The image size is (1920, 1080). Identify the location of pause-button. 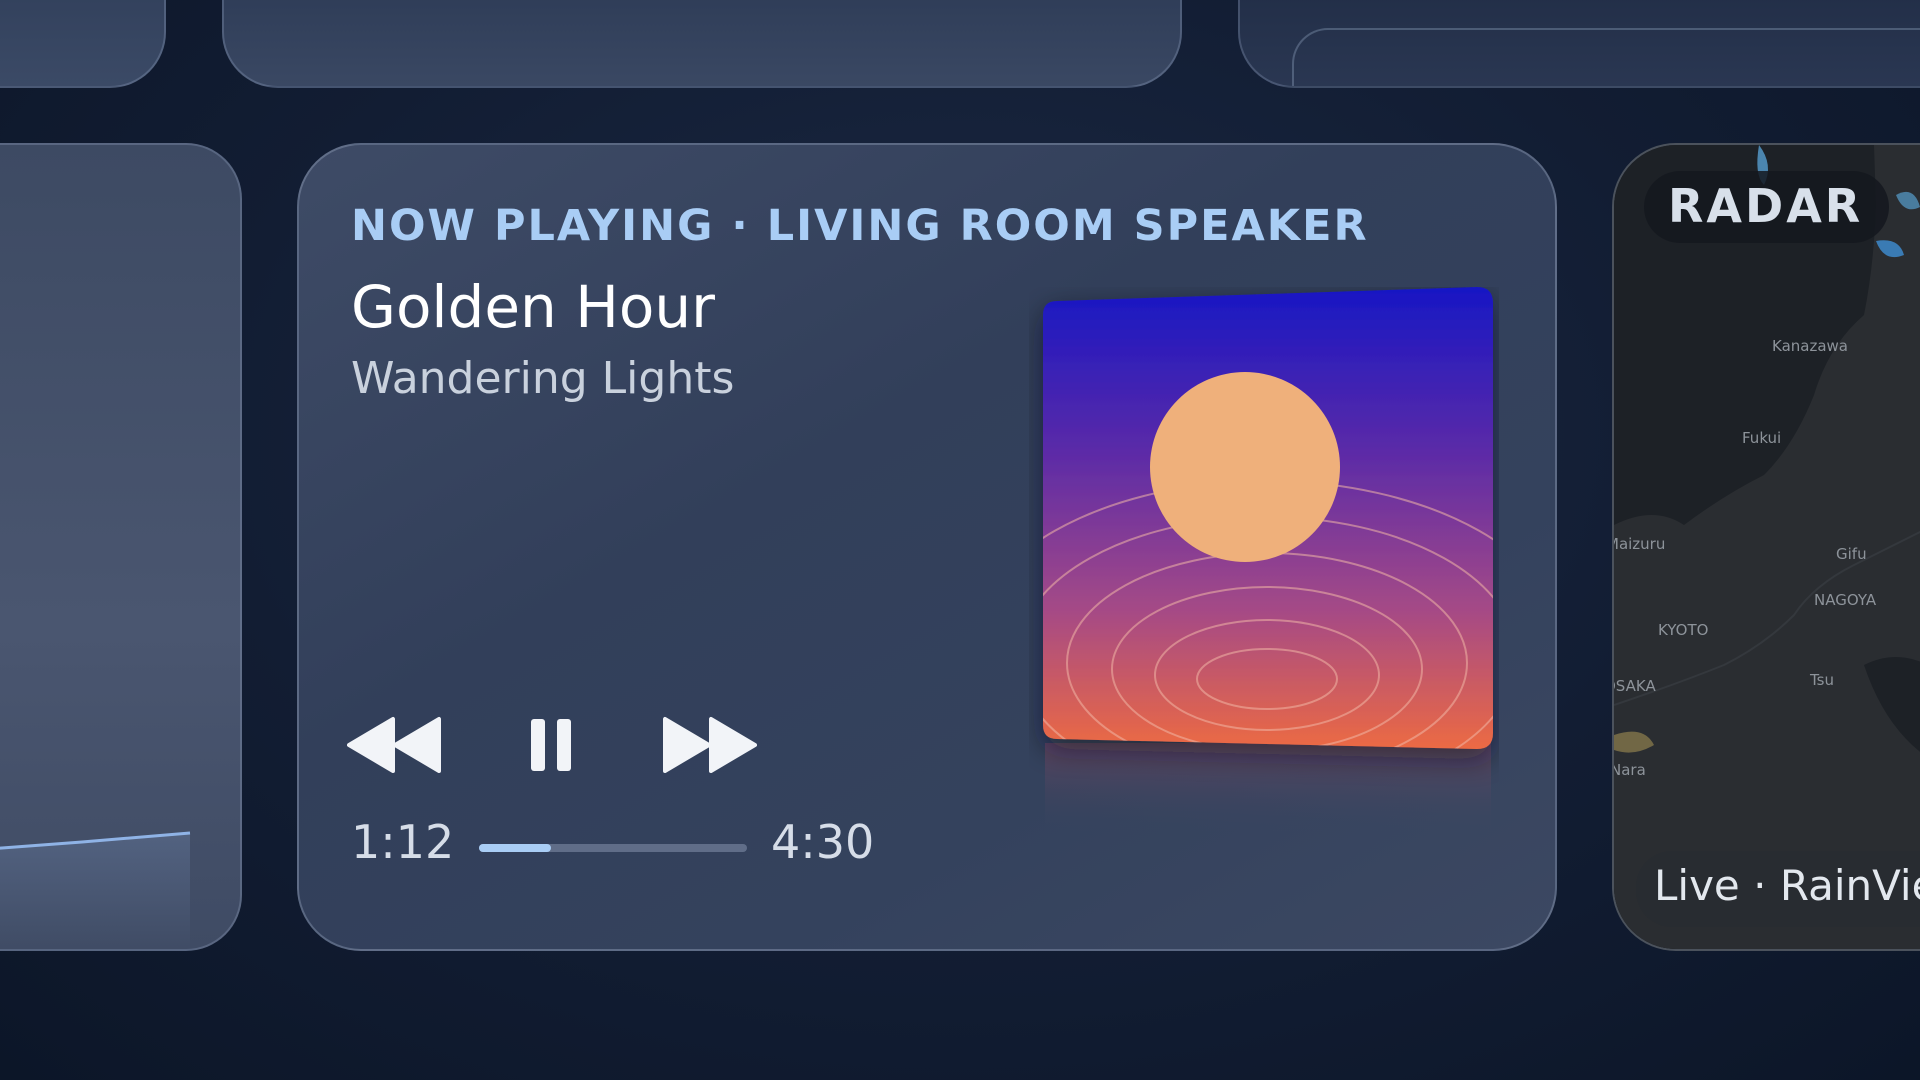
(553, 747).